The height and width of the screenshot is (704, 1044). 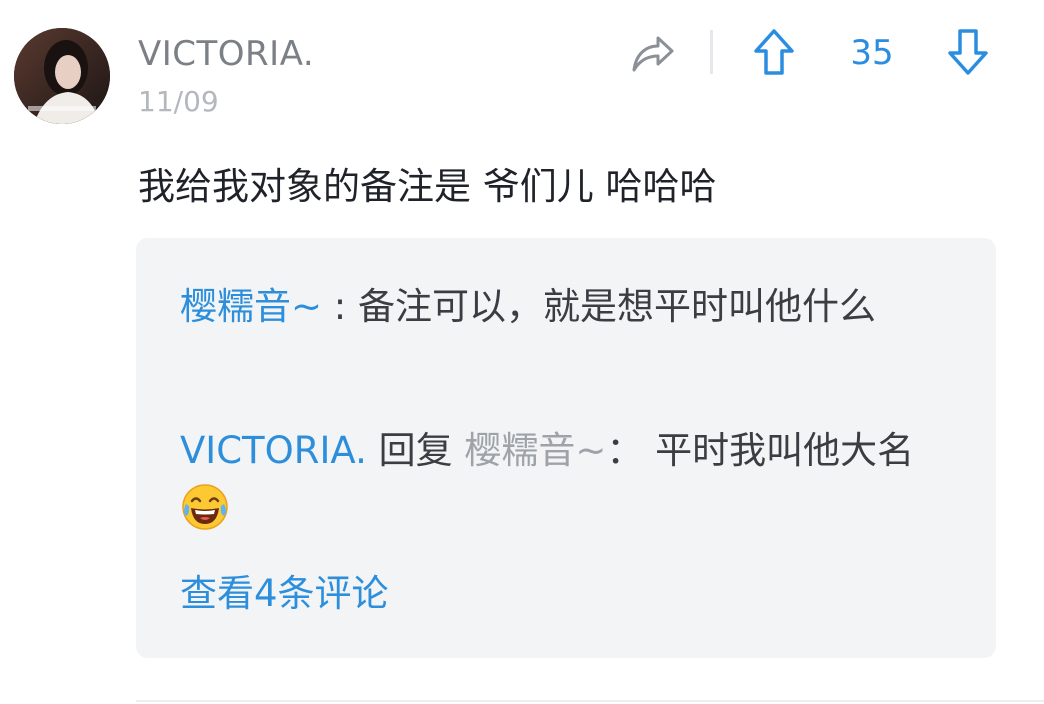 I want to click on reply-author: 樱糯音~, so click(x=251, y=306).